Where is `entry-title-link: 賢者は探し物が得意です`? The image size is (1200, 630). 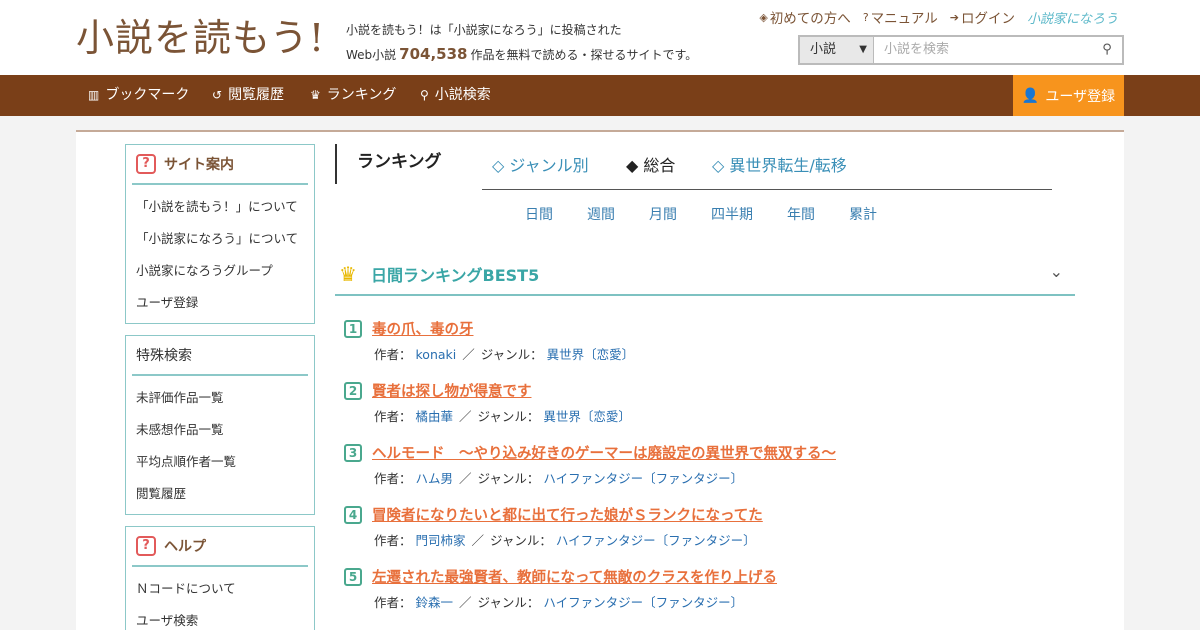
entry-title-link: 賢者は探し物が得意です is located at coordinates (452, 390).